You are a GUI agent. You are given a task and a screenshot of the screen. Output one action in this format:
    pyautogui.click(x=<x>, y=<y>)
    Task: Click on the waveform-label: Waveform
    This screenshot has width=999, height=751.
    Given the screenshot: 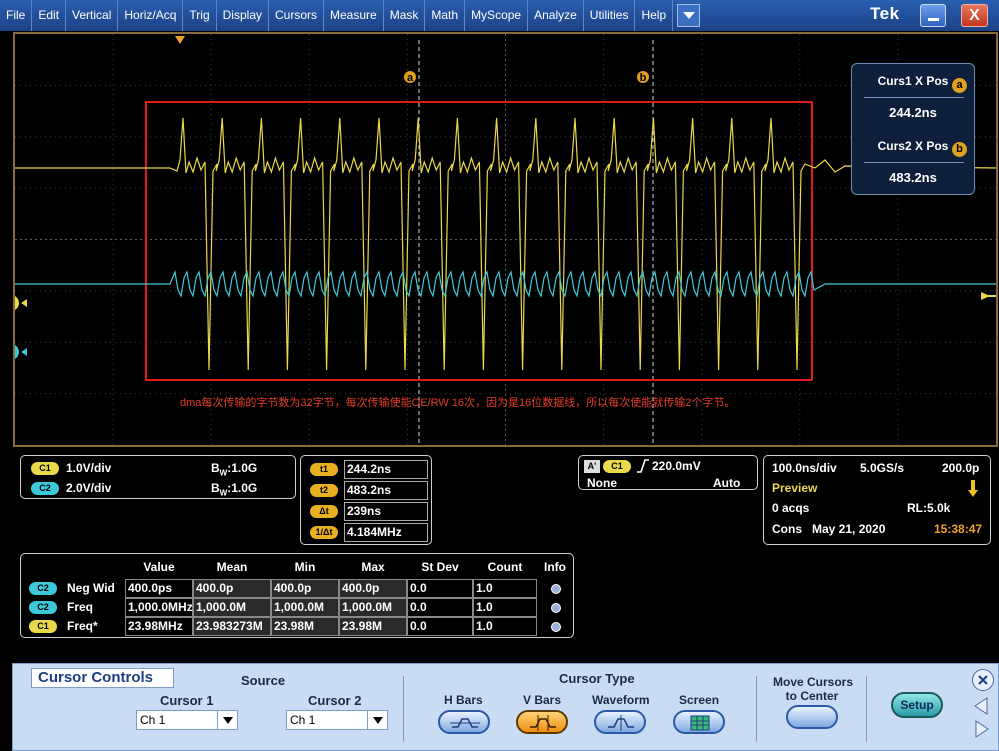 What is the action you would take?
    pyautogui.click(x=621, y=700)
    